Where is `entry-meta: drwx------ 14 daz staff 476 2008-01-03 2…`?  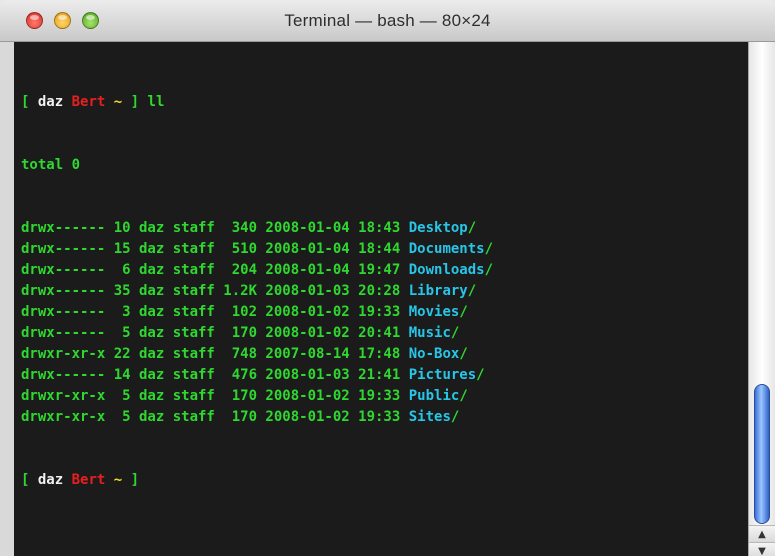 entry-meta: drwx------ 14 daz staff 476 2008-01-03 2… is located at coordinates (215, 375).